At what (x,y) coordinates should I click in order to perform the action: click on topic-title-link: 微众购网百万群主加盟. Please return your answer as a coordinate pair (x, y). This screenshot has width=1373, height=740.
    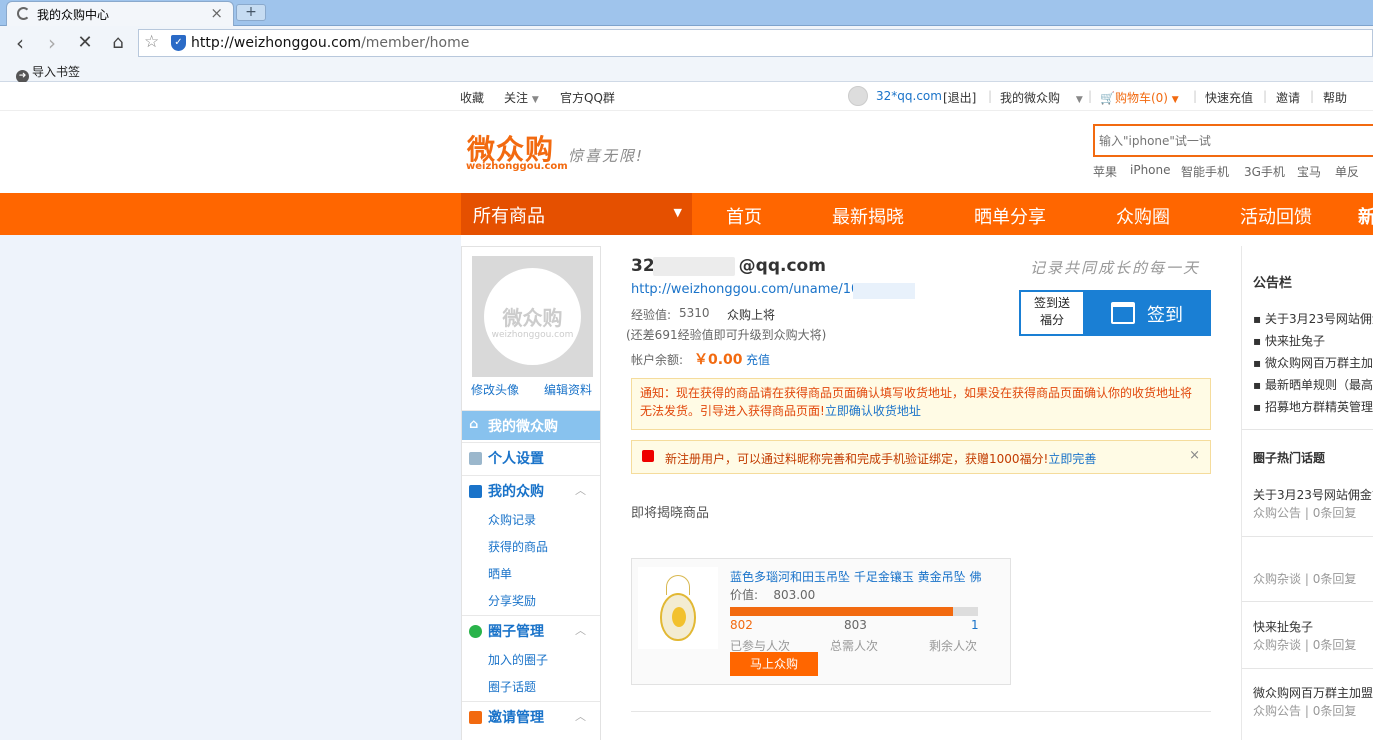
    Looking at the image, I should click on (1313, 692).